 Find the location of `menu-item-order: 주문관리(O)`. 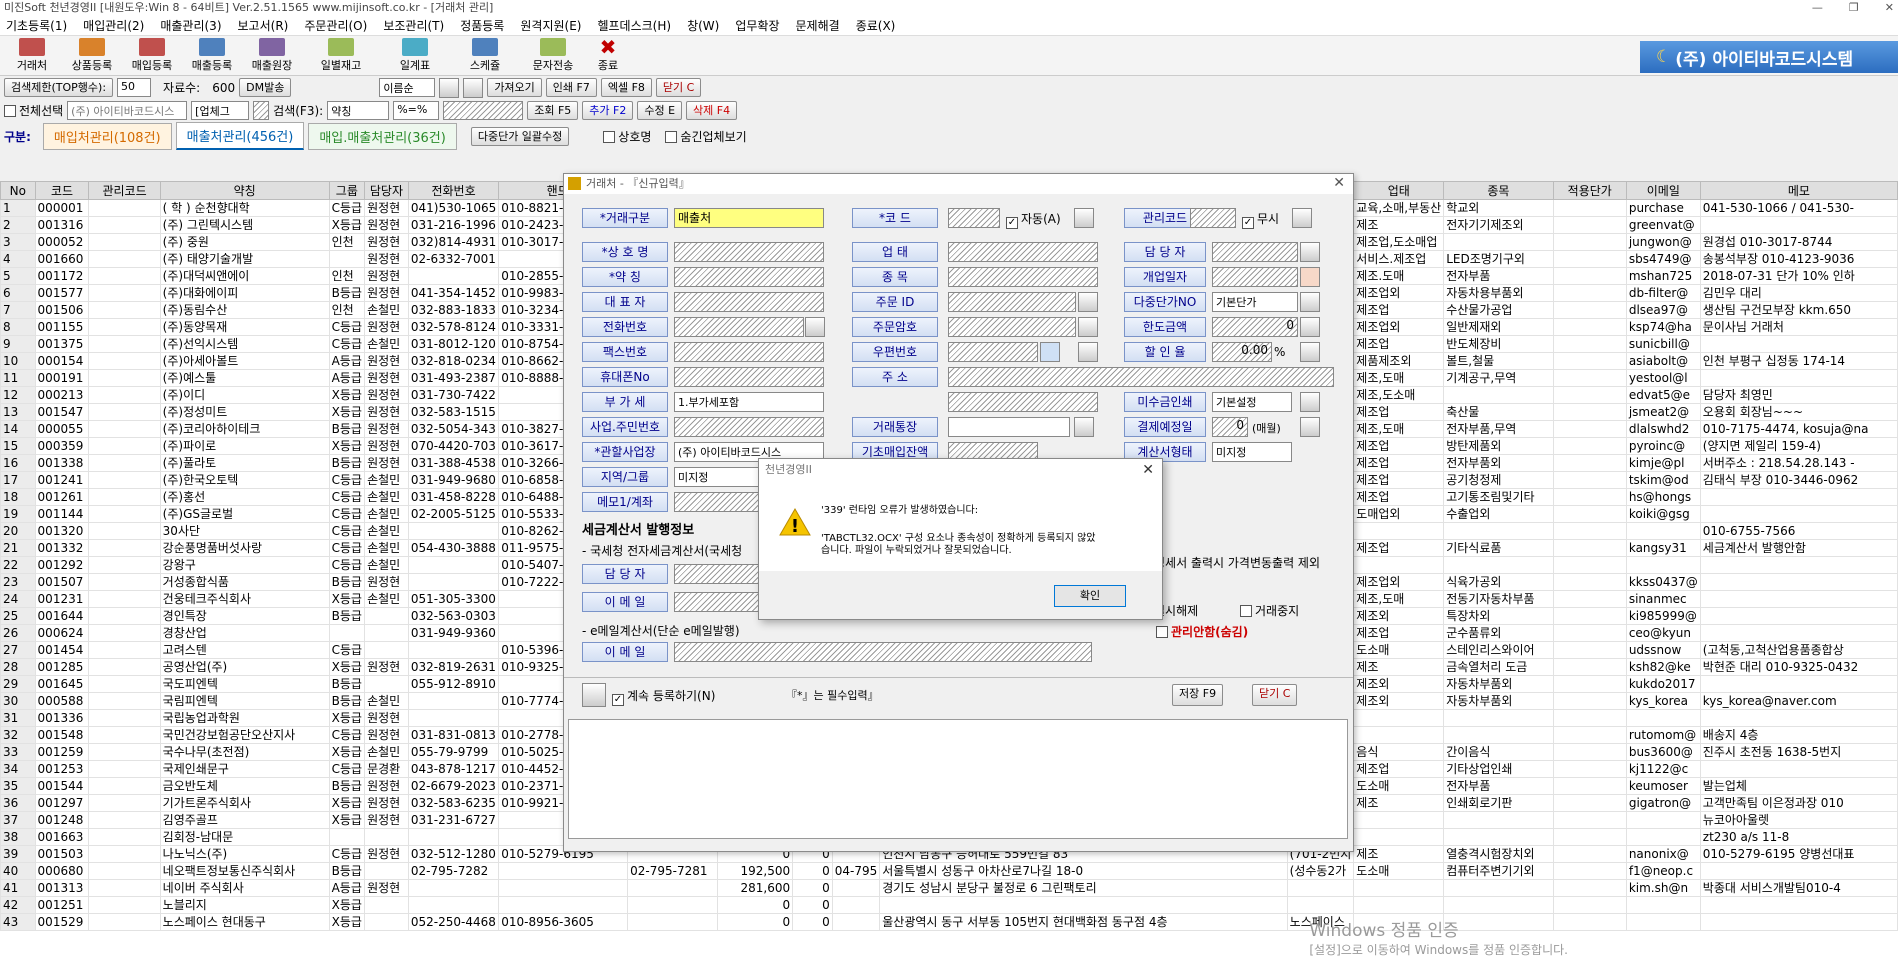

menu-item-order: 주문관리(O) is located at coordinates (335, 25).